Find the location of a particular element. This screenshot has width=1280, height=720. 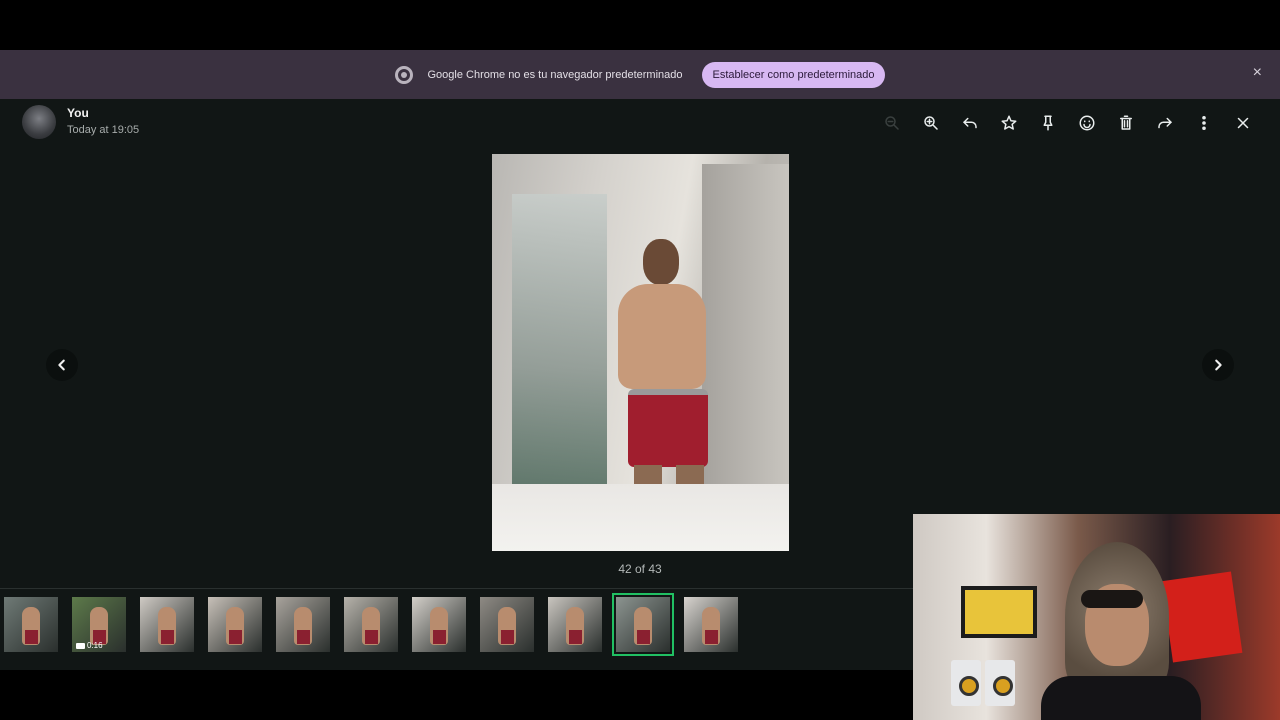

video-duration: 0:16 is located at coordinates (89, 645).